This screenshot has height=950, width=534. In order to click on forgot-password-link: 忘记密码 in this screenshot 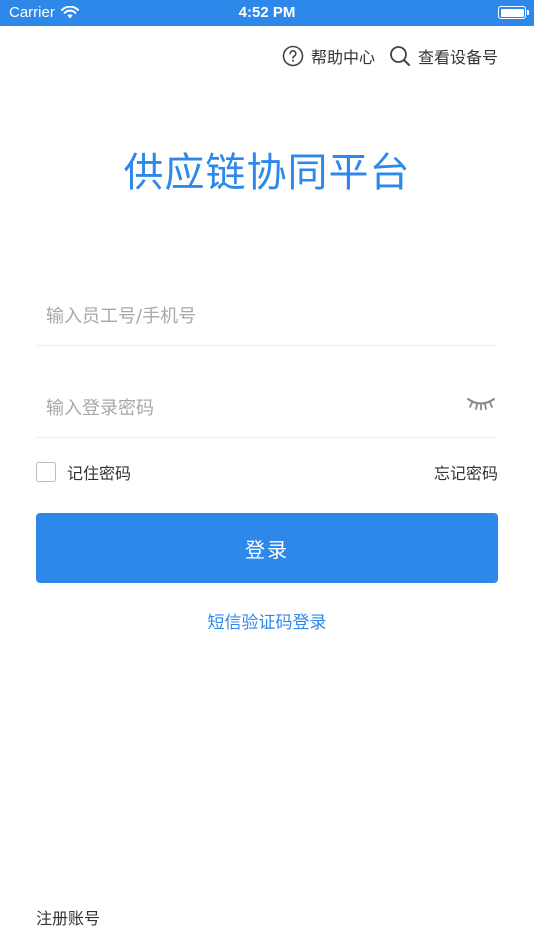, I will do `click(466, 472)`.